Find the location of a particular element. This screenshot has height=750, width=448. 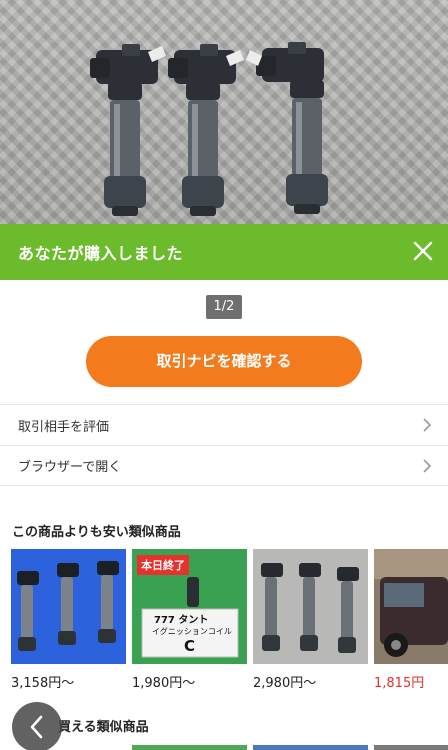

similar-item-card: 2,980円〜 is located at coordinates (310, 620).